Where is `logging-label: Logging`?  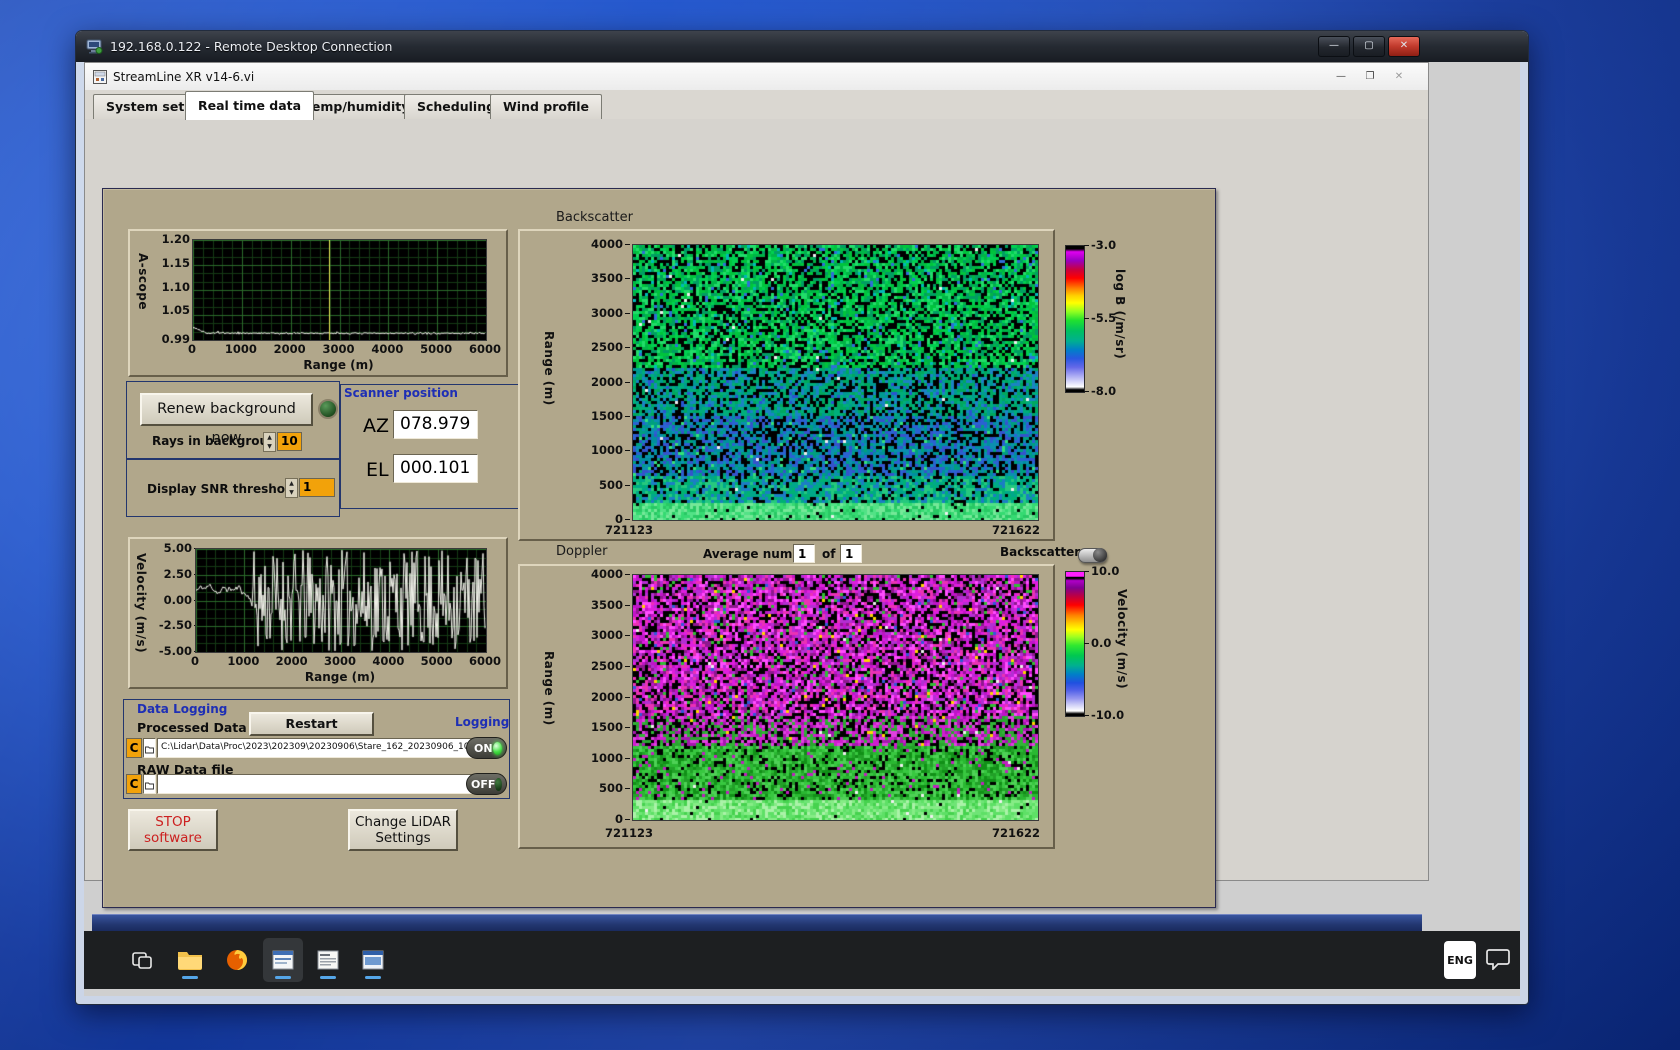
logging-label: Logging is located at coordinates (482, 722).